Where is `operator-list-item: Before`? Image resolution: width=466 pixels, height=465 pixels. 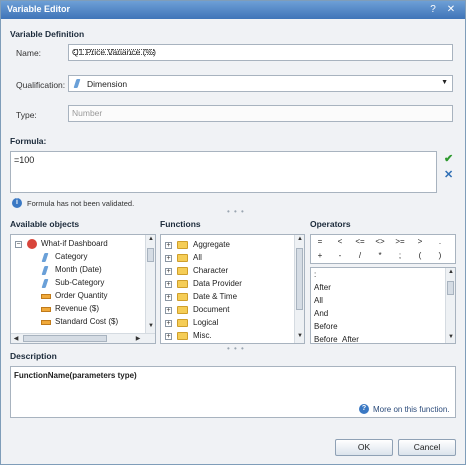
operator-list-item: Before is located at coordinates (326, 328).